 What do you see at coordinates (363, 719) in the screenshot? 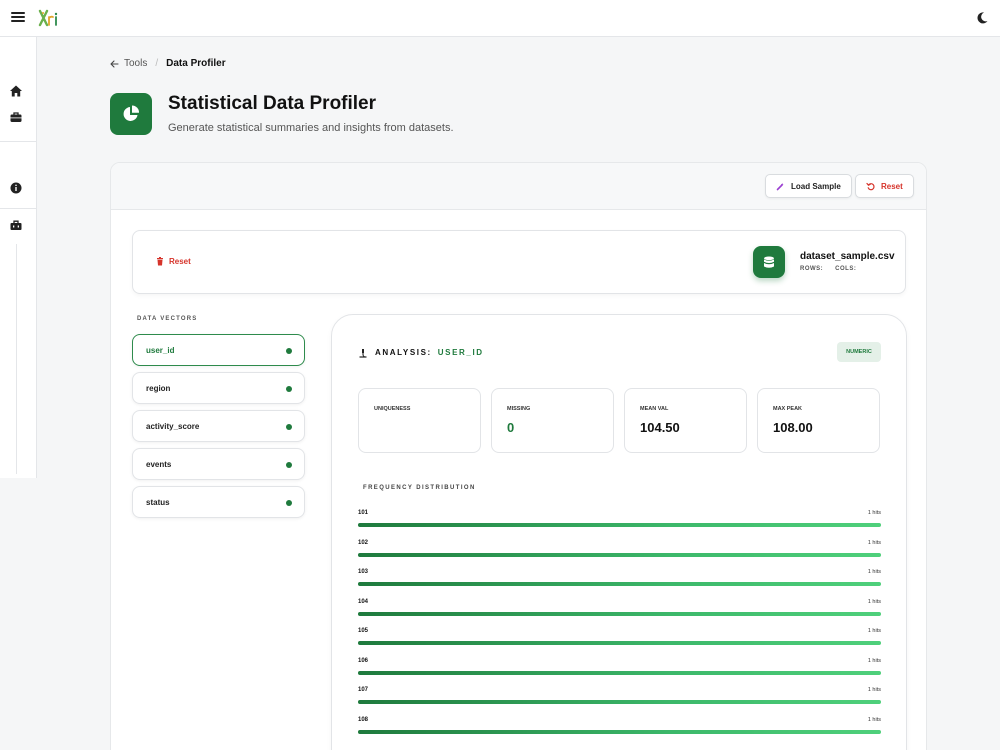
I see `frequency-value: 108` at bounding box center [363, 719].